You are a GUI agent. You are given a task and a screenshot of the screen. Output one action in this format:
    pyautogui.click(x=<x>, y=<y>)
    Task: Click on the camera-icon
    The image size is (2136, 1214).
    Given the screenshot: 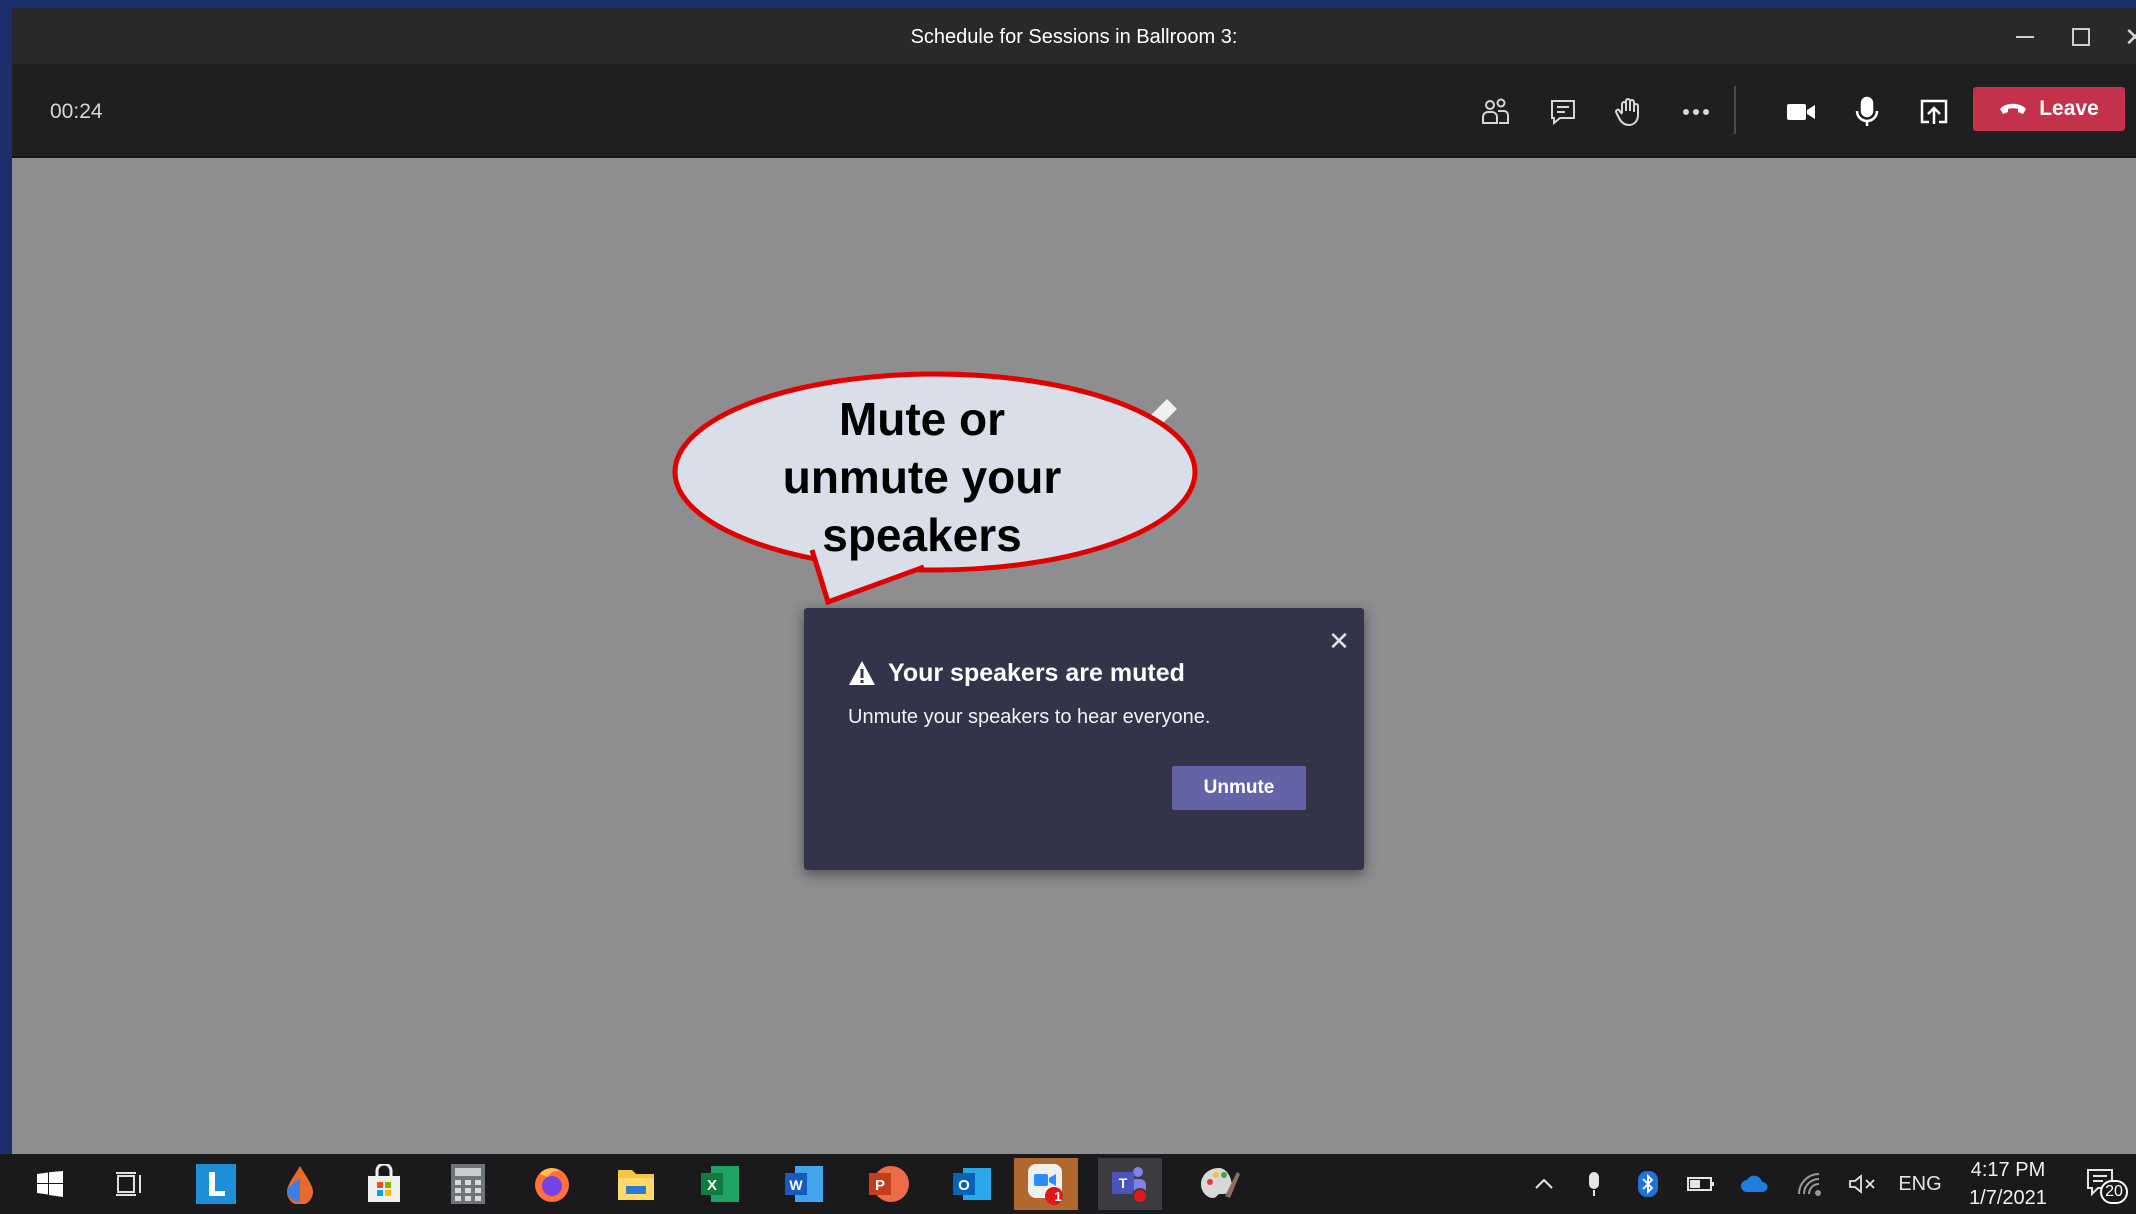 What is the action you would take?
    pyautogui.click(x=1801, y=112)
    